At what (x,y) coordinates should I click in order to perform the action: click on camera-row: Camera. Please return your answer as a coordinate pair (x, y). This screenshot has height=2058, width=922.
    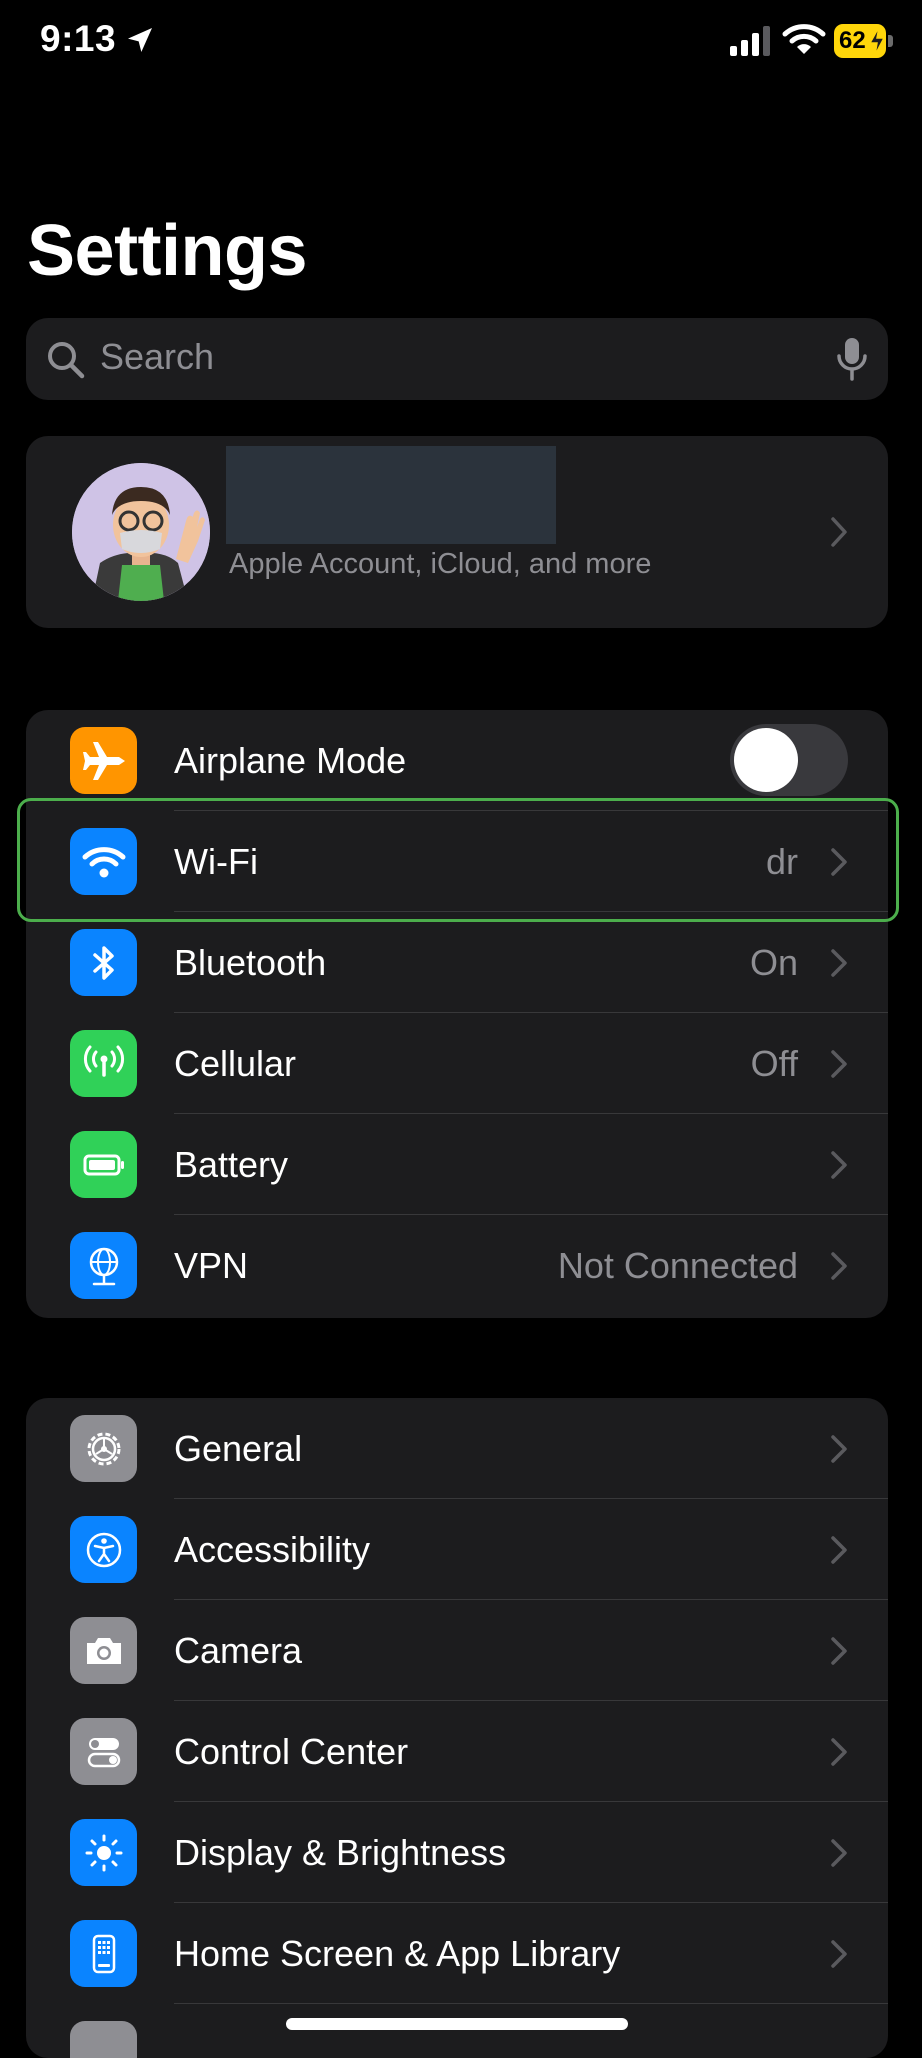
    Looking at the image, I should click on (457, 1650).